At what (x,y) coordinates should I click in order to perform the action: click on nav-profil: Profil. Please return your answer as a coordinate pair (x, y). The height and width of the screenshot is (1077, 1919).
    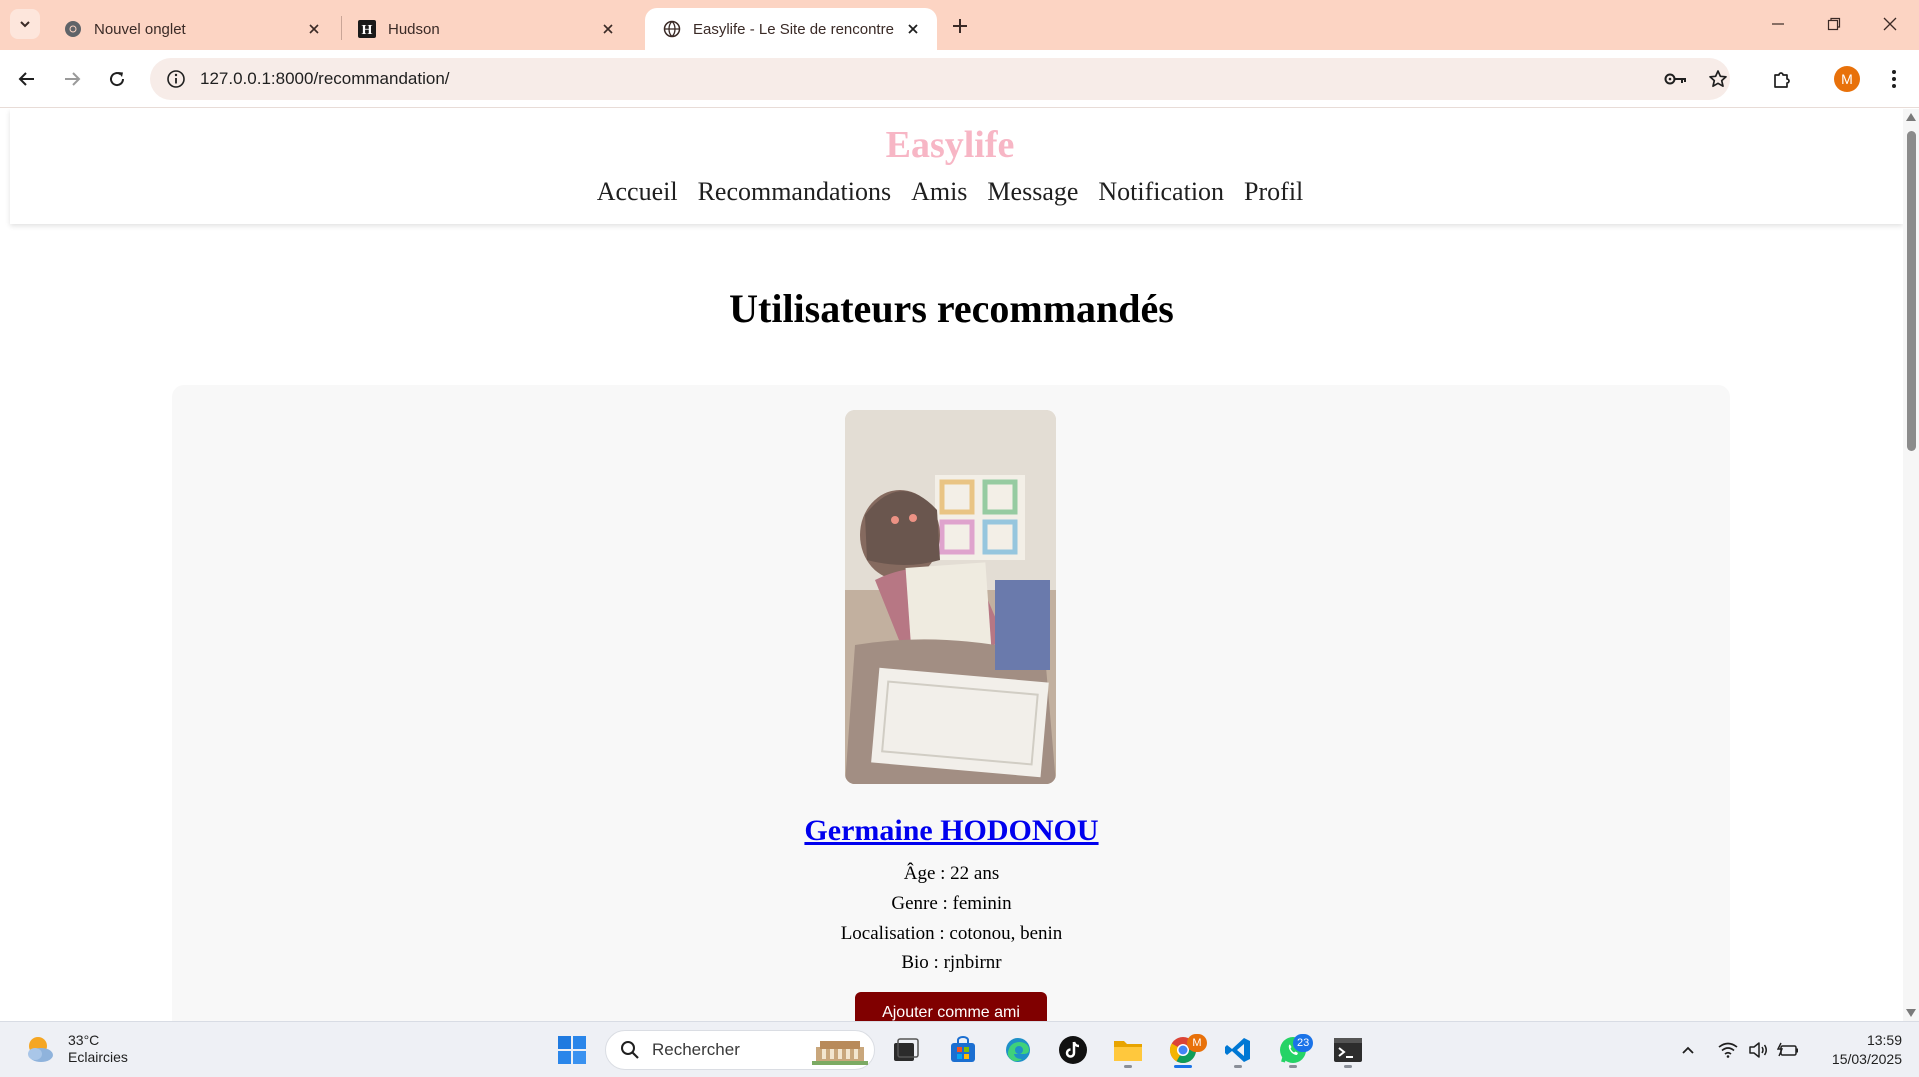
    Looking at the image, I should click on (1273, 192).